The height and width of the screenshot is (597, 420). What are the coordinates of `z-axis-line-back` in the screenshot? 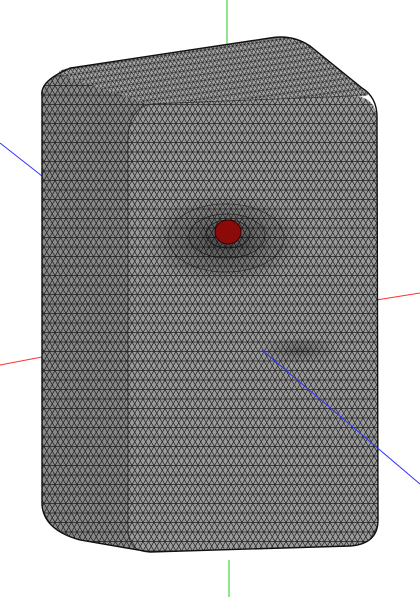 It's located at (21, 159).